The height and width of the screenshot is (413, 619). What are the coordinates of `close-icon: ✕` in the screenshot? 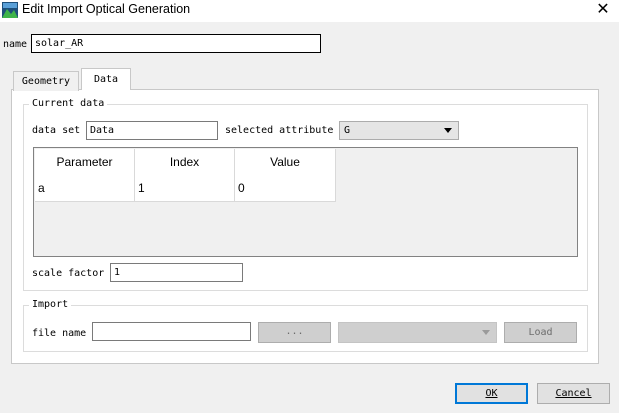 It's located at (603, 10).